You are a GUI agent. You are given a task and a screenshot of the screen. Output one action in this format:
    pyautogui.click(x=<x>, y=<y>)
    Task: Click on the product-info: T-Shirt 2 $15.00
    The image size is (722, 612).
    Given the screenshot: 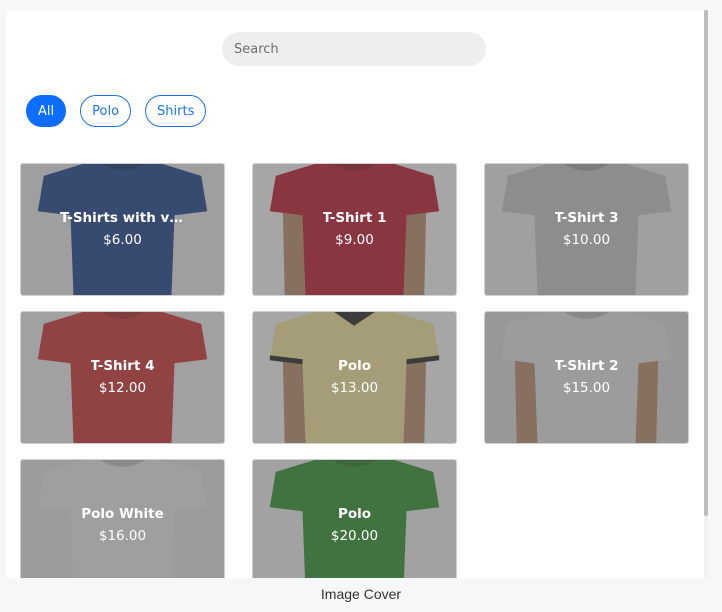 What is the action you would take?
    pyautogui.click(x=586, y=377)
    